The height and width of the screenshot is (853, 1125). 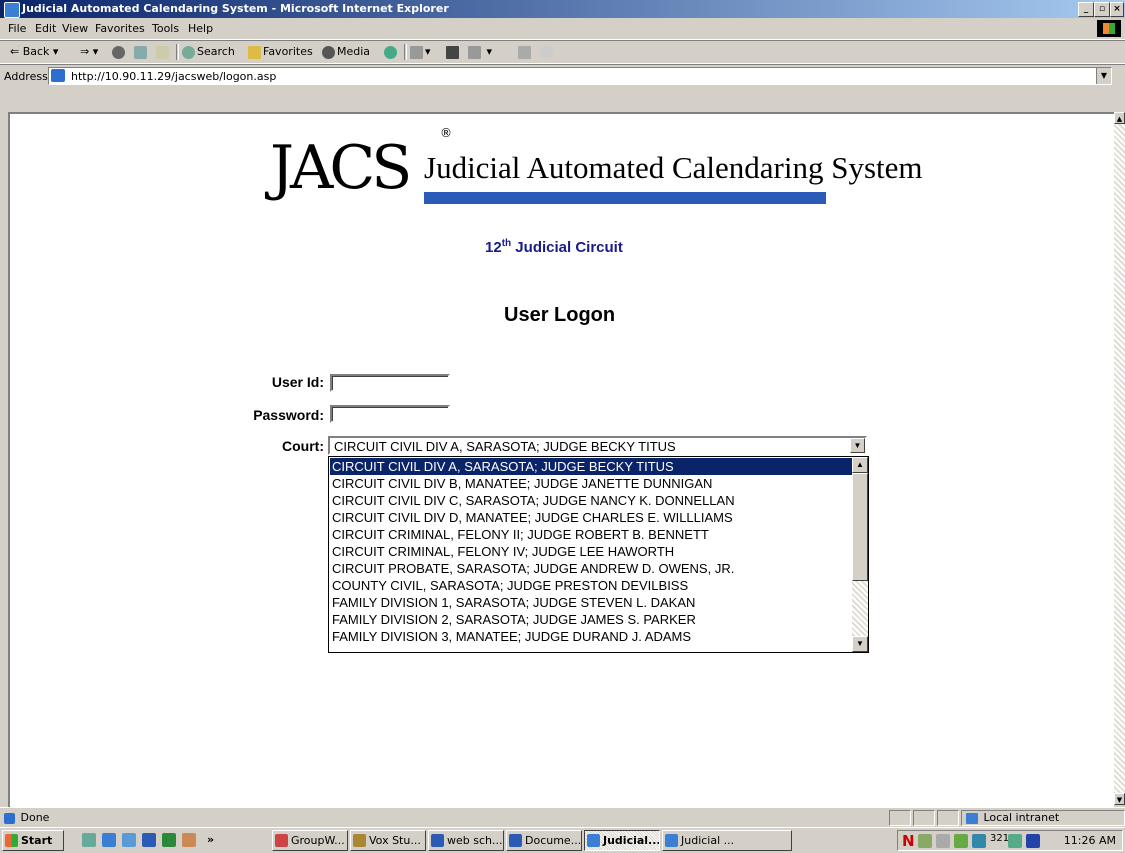 I want to click on menu-favorites: Favorites, so click(x=120, y=28).